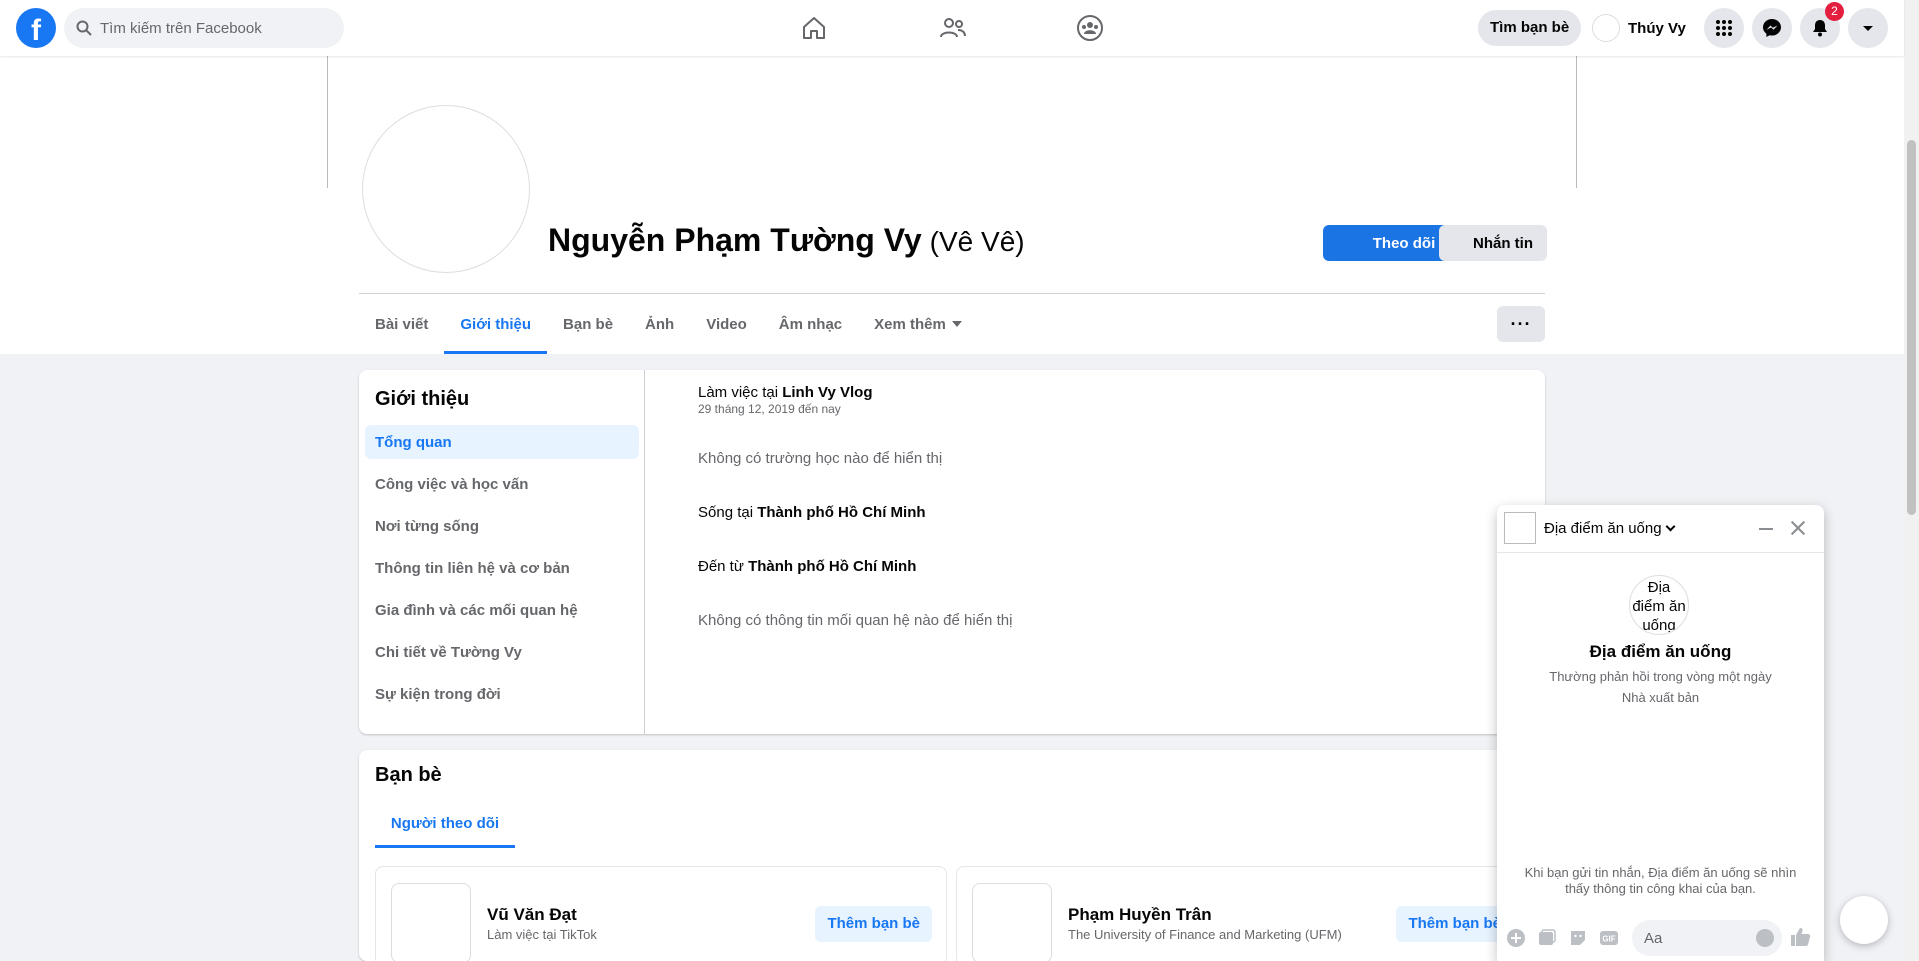  I want to click on from-place-link: Thành phố Hồ Chí Minh, so click(832, 566).